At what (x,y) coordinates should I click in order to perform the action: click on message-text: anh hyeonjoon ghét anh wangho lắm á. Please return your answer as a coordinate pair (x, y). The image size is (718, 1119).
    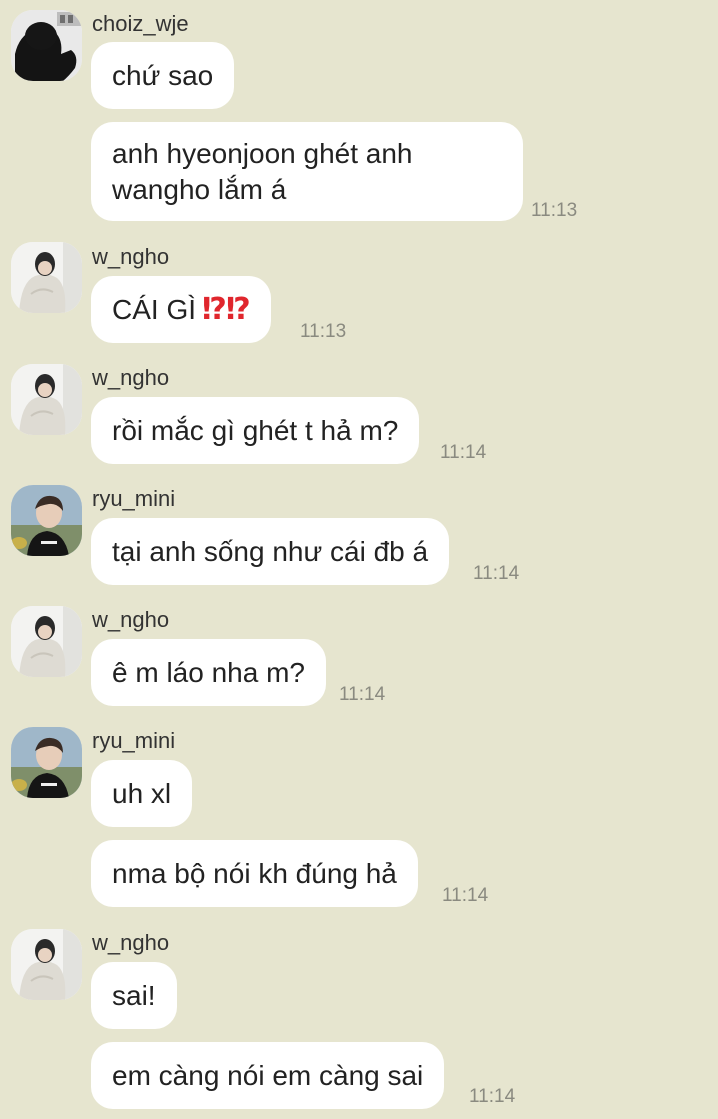
    Looking at the image, I should click on (262, 171).